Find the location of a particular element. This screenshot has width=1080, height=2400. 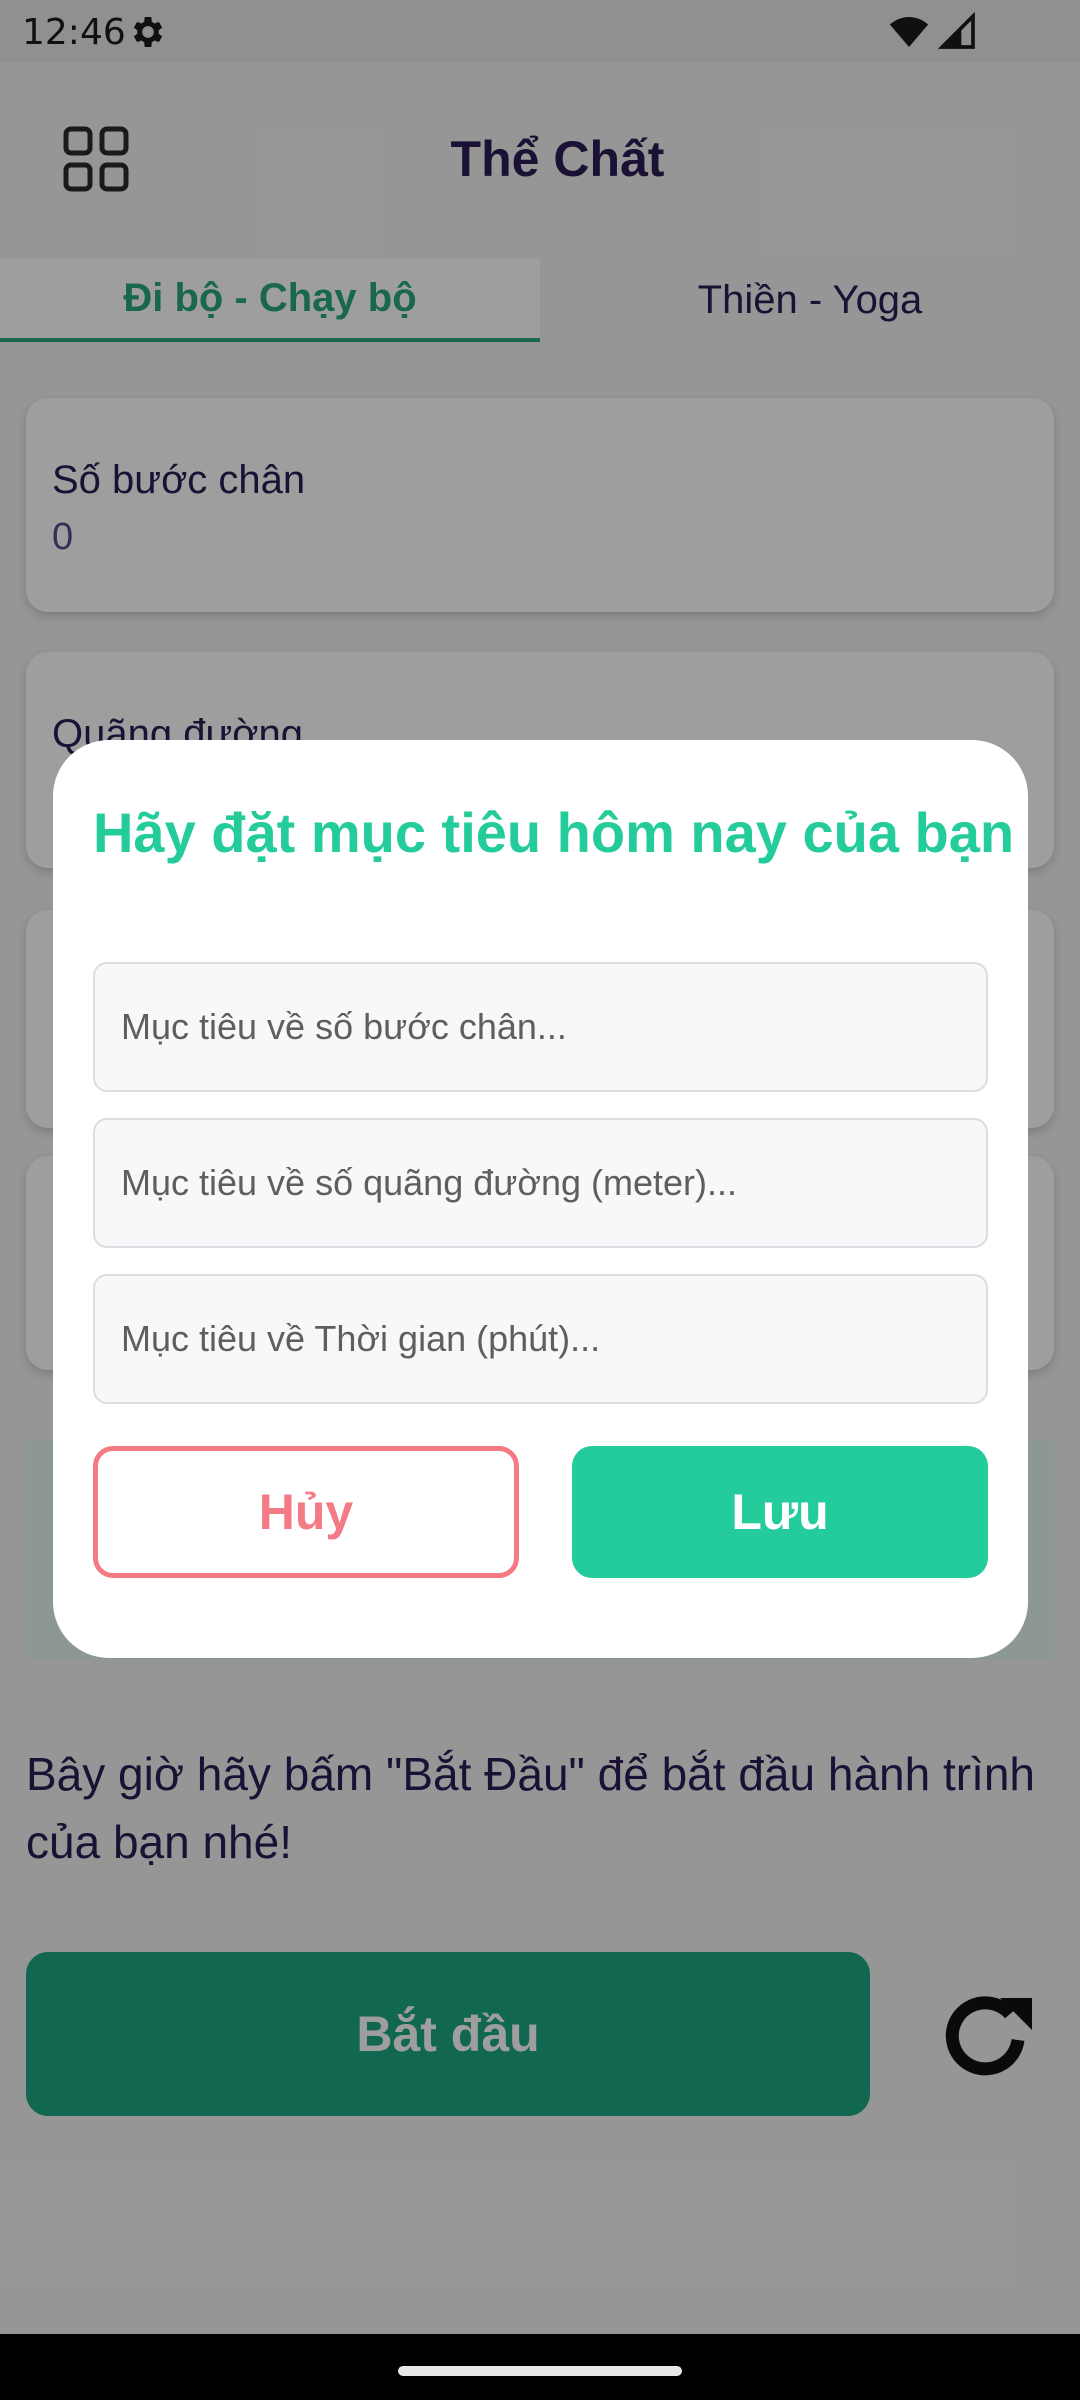

distance-goal-field is located at coordinates (540, 1183).